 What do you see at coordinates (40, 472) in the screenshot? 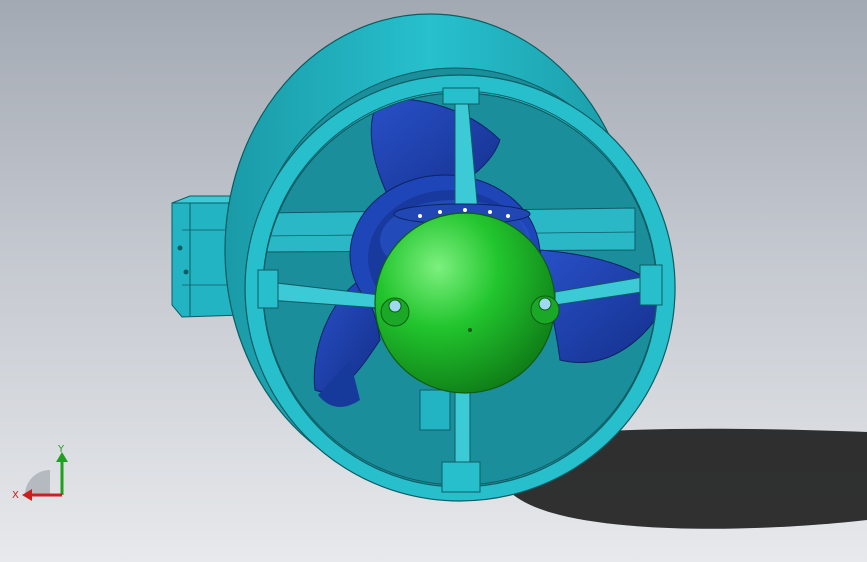
I see `axis-triad: Y X` at bounding box center [40, 472].